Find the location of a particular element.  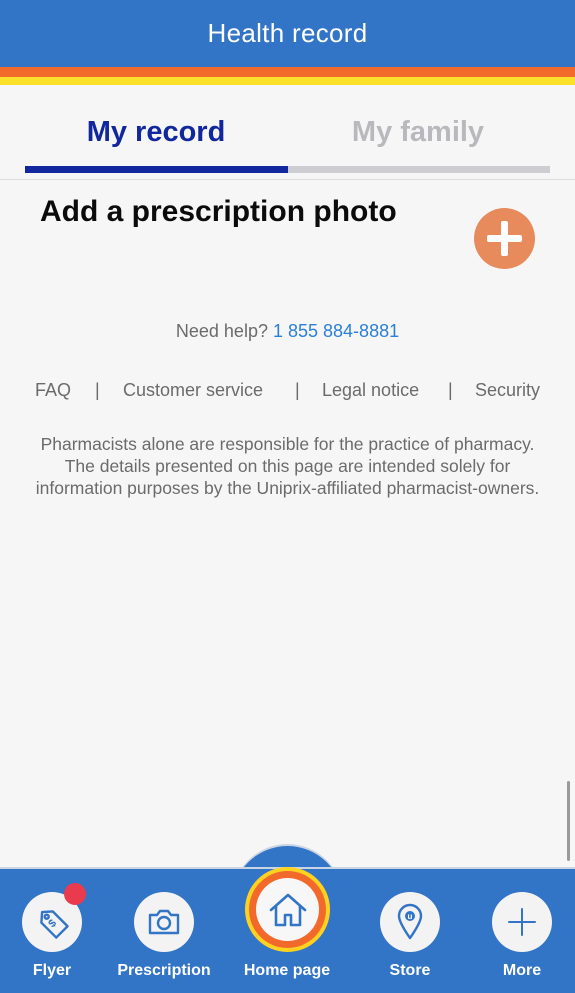

app-header: Health record is located at coordinates (287, 33).